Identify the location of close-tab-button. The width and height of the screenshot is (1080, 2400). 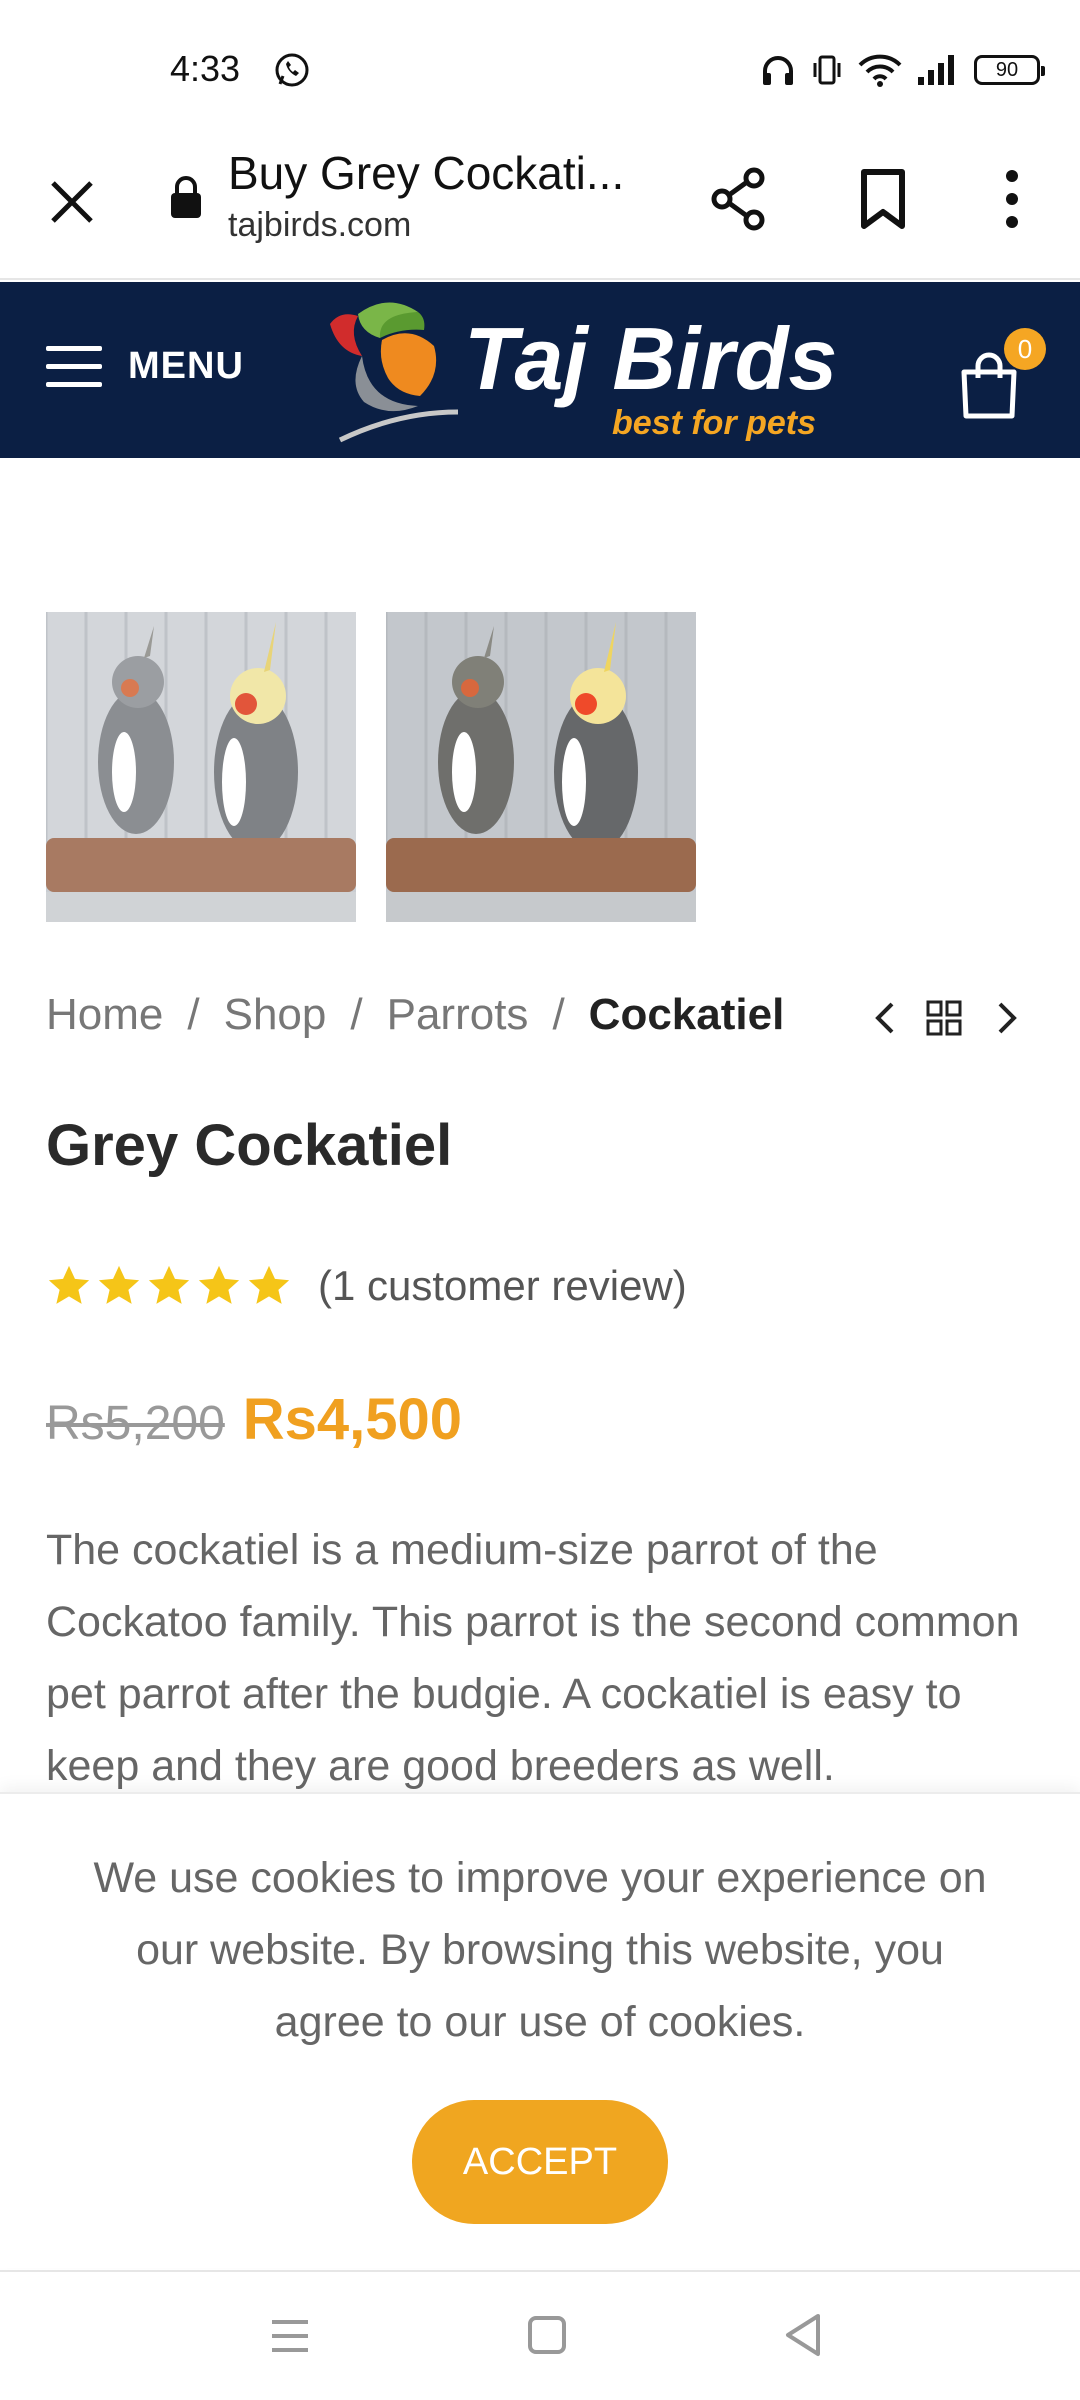
(72, 202).